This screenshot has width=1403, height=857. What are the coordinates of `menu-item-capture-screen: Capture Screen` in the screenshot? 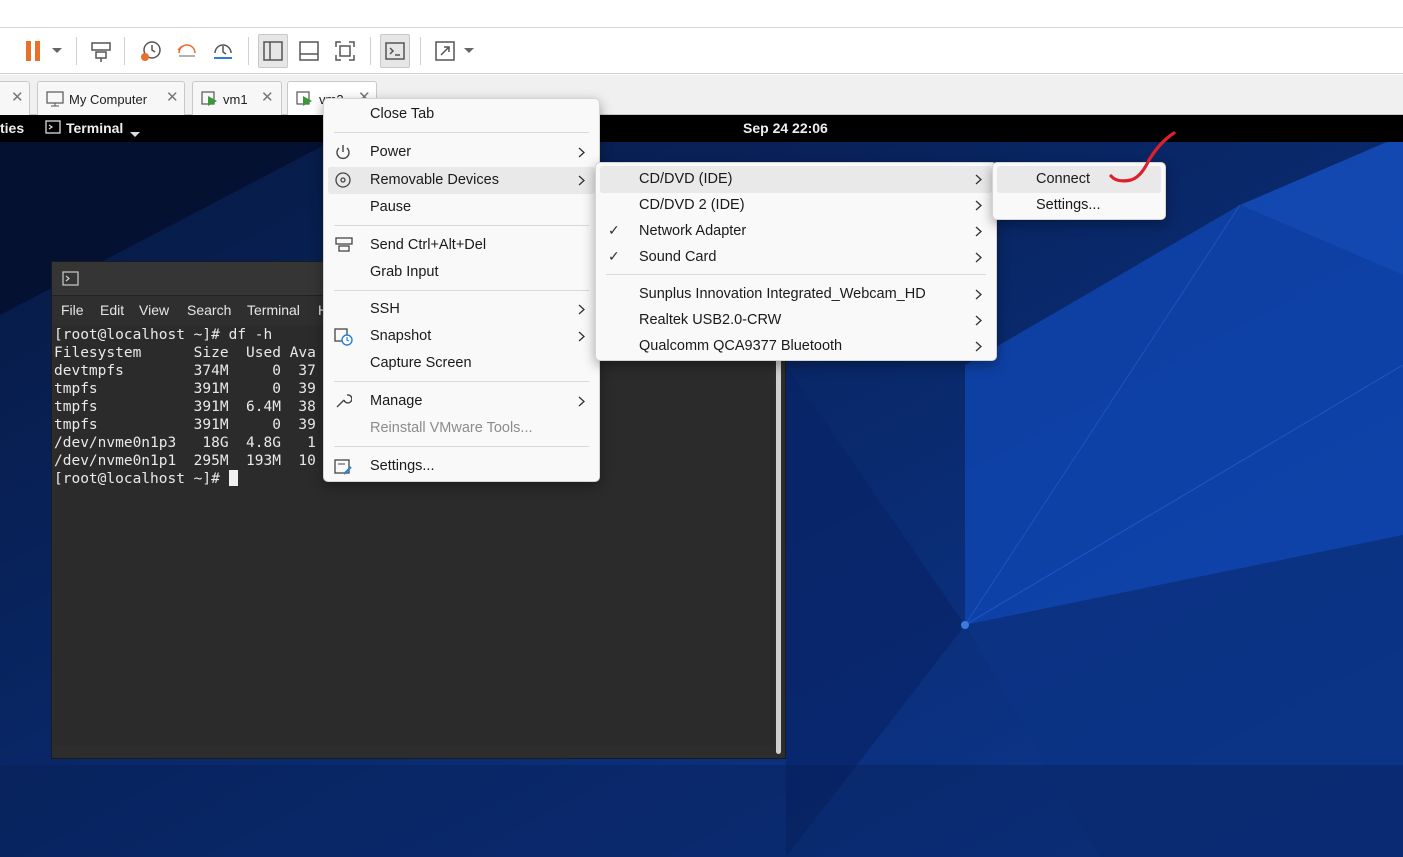 It's located at (461, 363).